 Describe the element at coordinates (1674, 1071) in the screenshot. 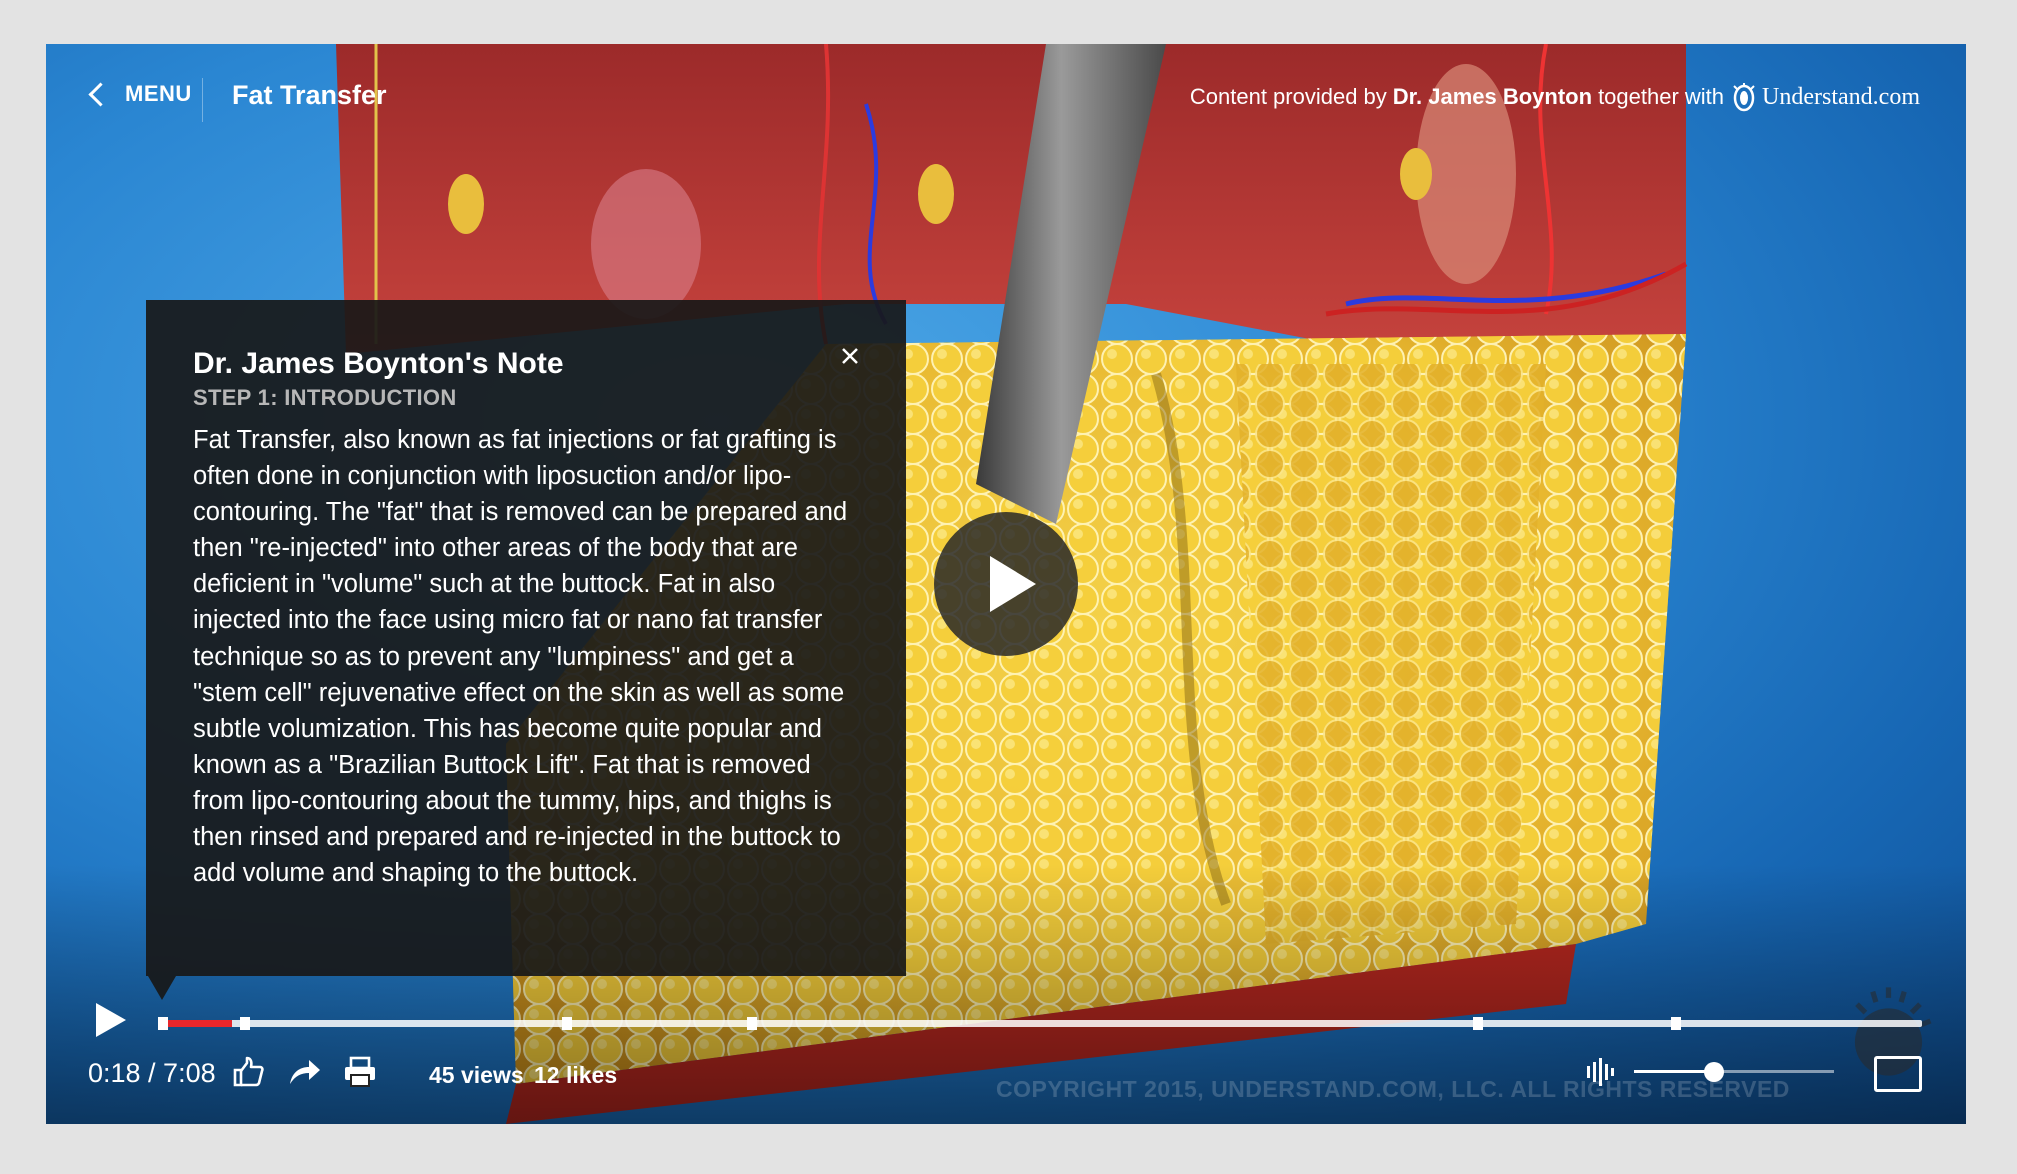

I see `volume-level` at that location.